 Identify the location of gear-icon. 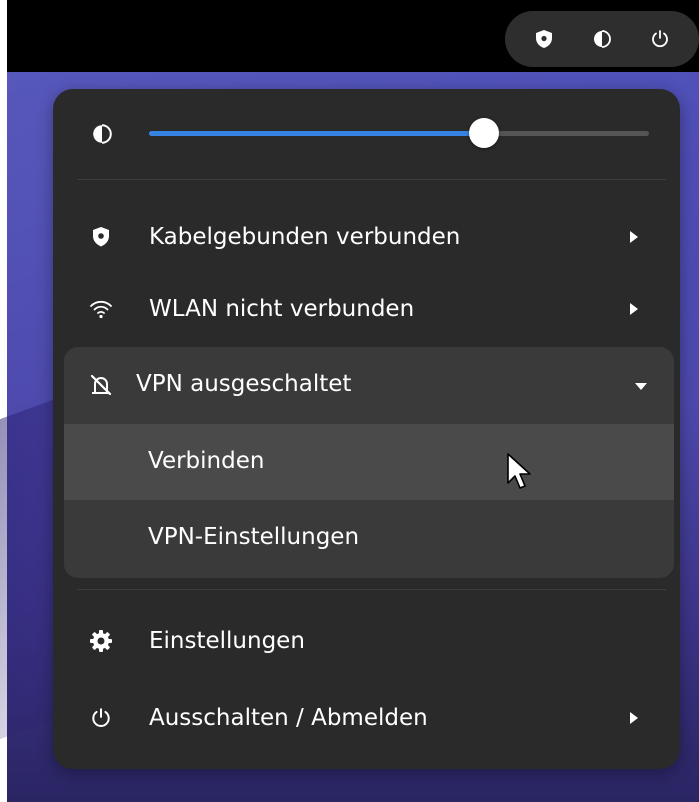
(101, 641).